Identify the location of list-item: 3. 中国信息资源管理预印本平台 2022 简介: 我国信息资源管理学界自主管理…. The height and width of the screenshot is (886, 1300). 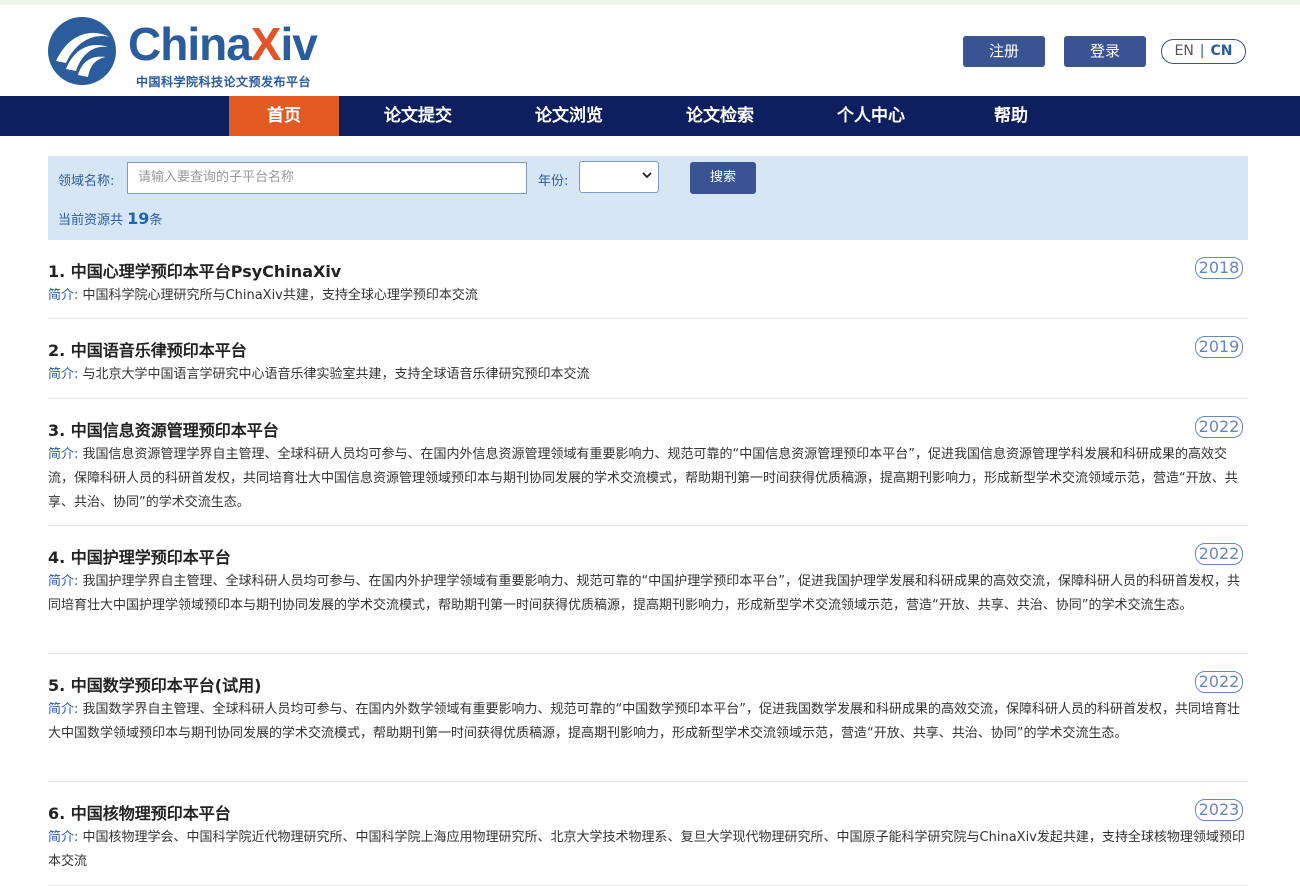
(648, 462).